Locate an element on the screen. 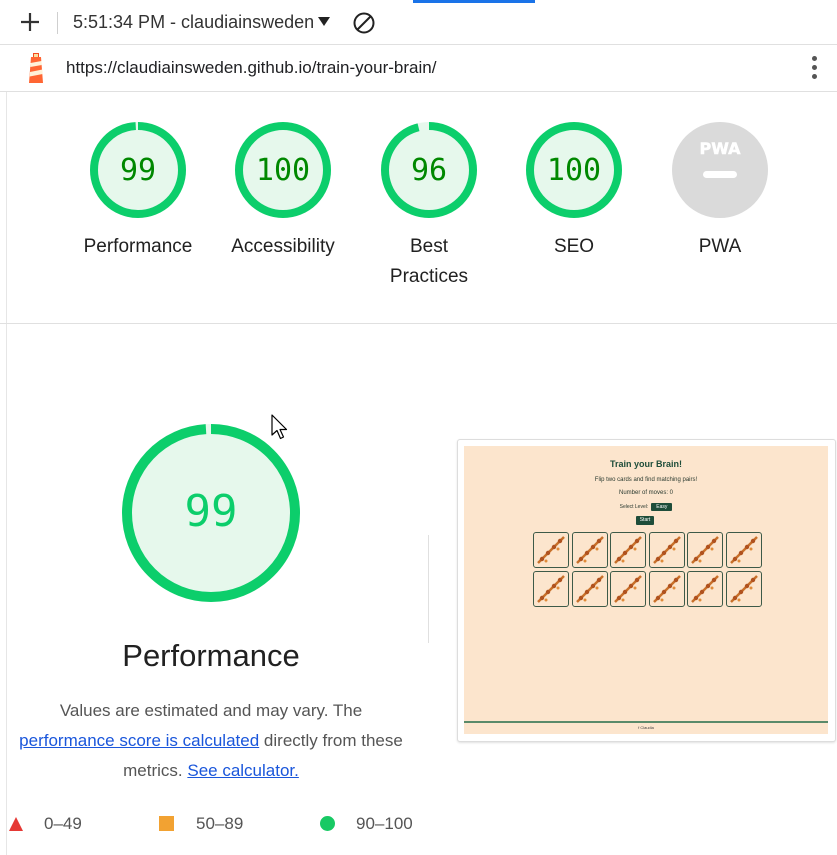 The width and height of the screenshot is (837, 855). plus-icon is located at coordinates (30, 22).